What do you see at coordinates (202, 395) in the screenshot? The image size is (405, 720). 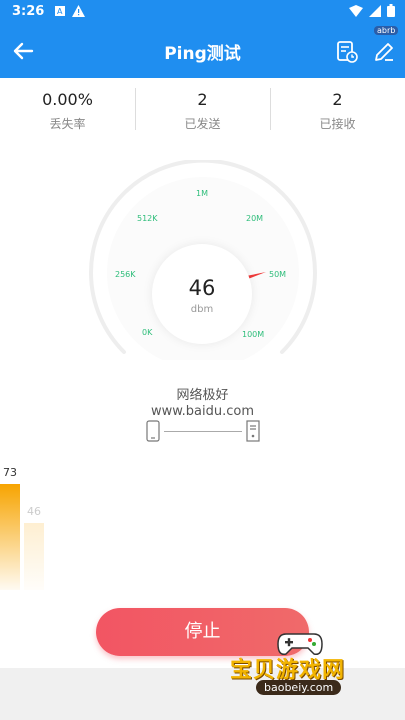 I see `network-quality: 网络极好` at bounding box center [202, 395].